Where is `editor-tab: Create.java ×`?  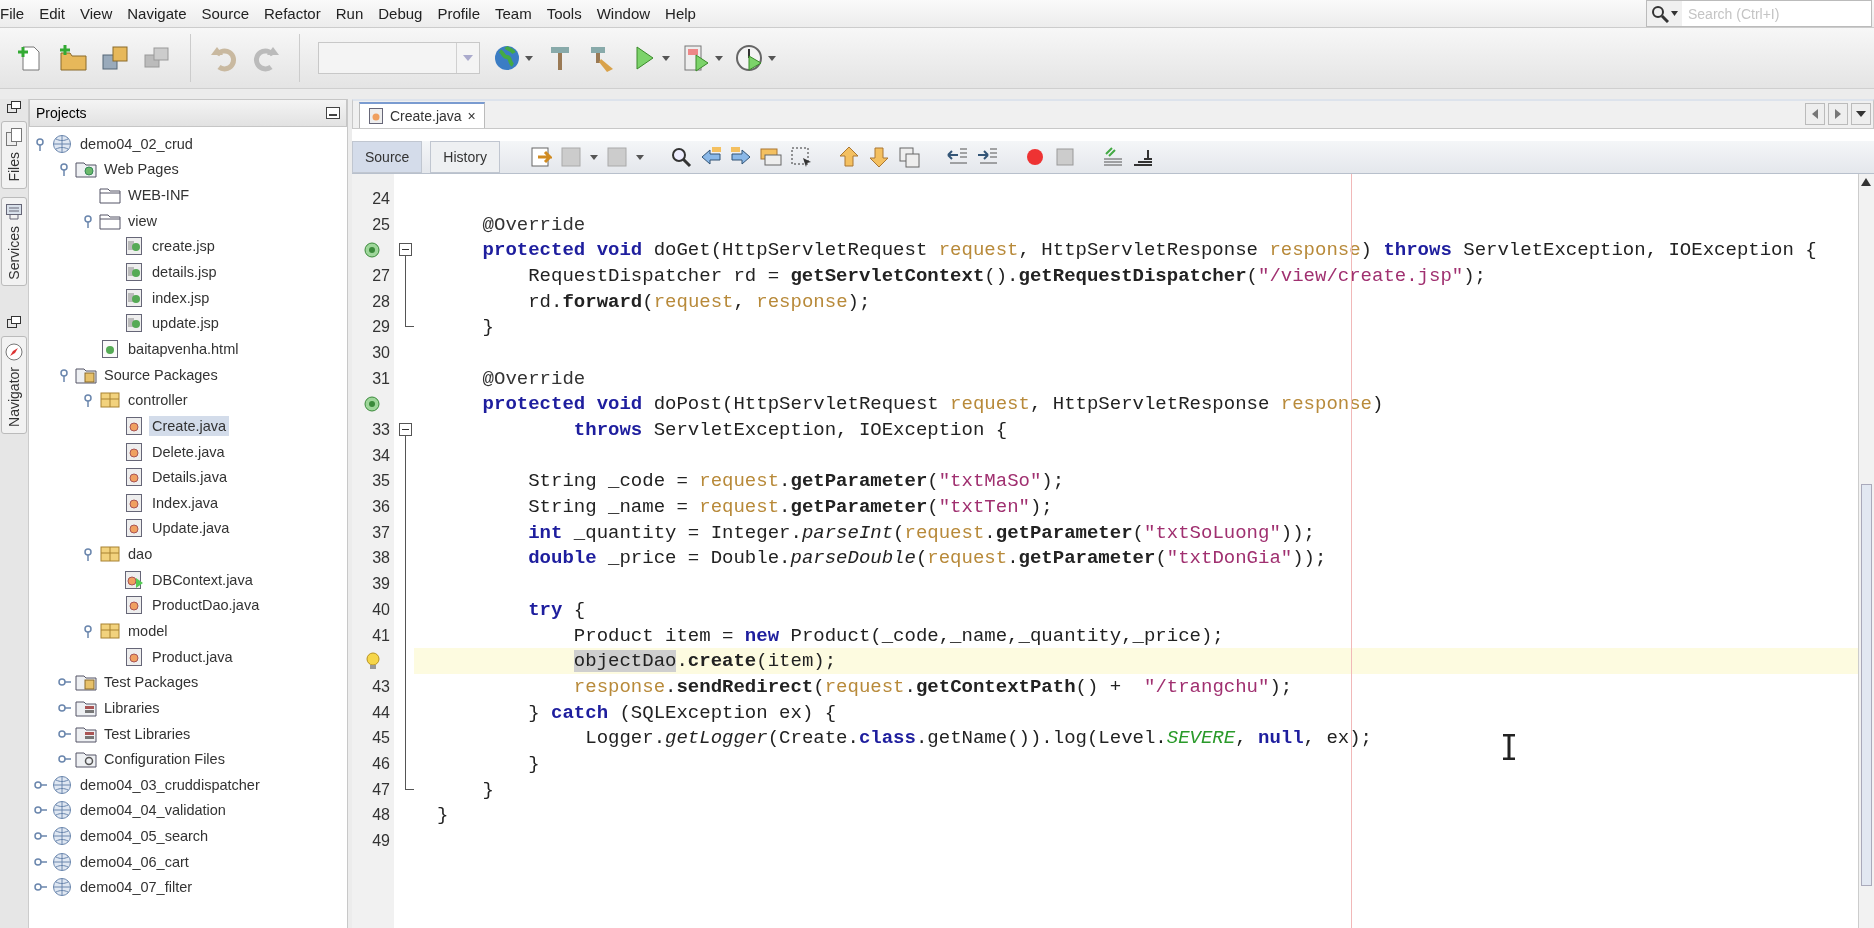
editor-tab: Create.java × is located at coordinates (422, 115).